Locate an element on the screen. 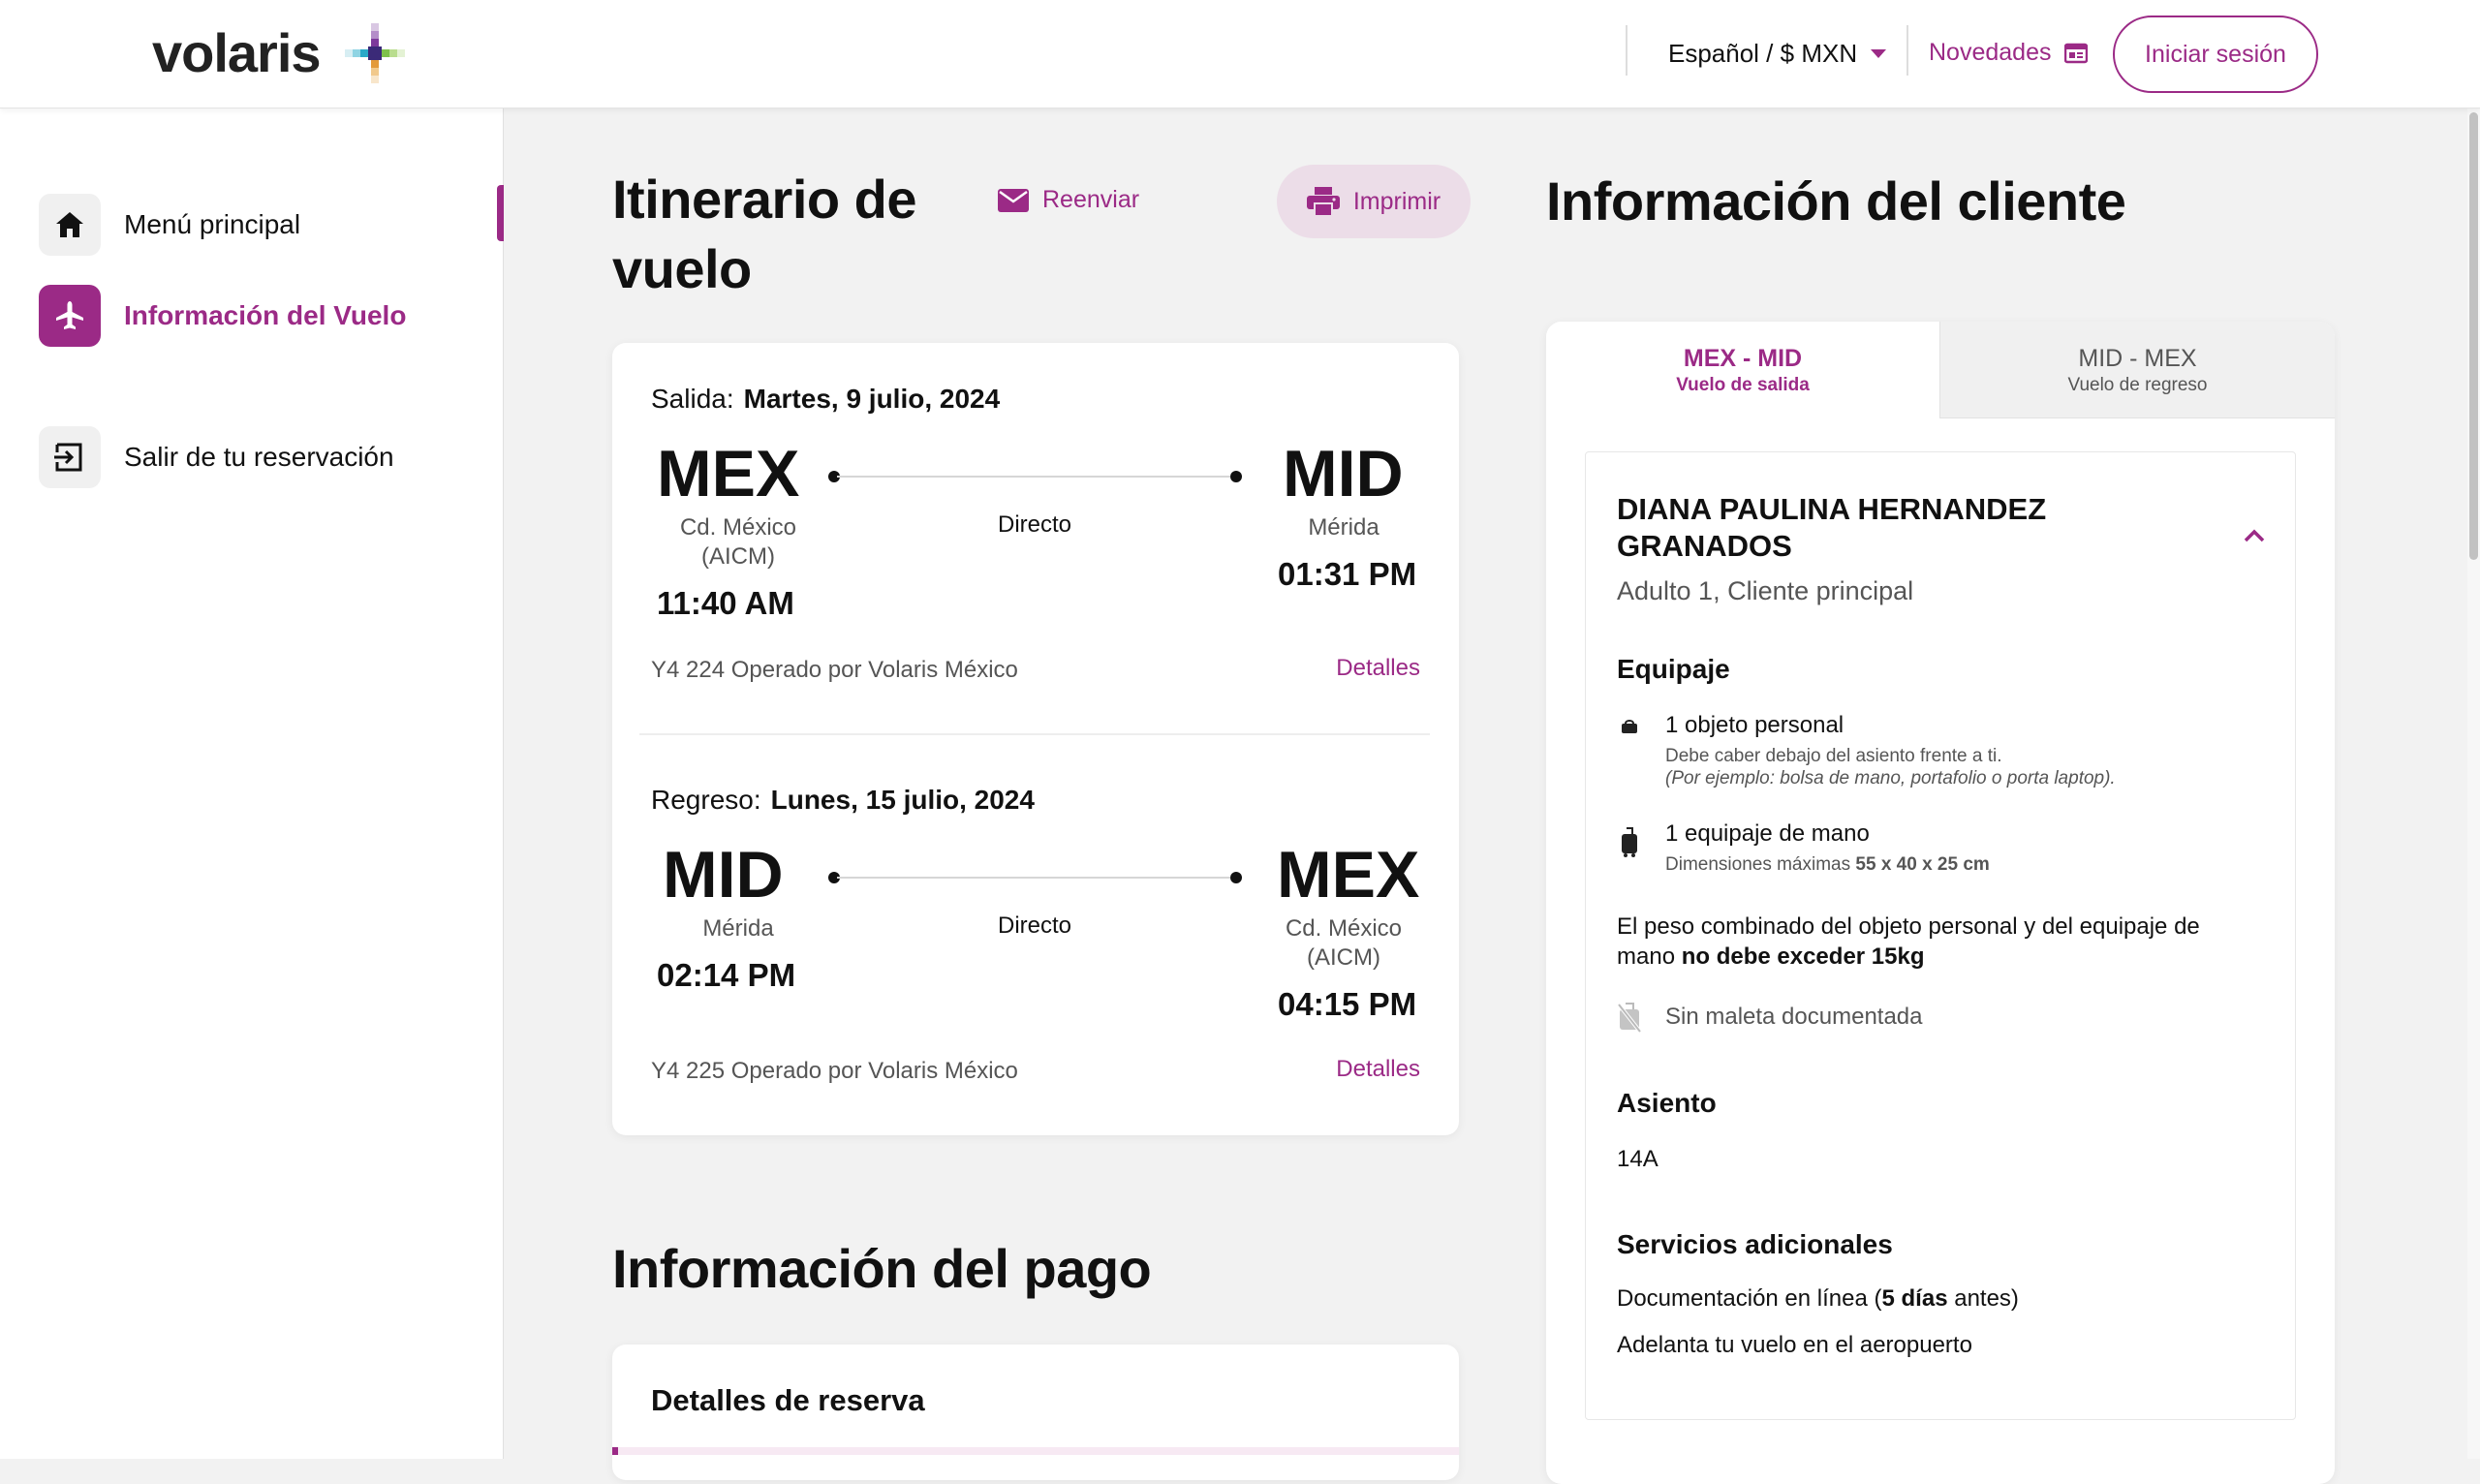  news-icon is located at coordinates (2076, 53).